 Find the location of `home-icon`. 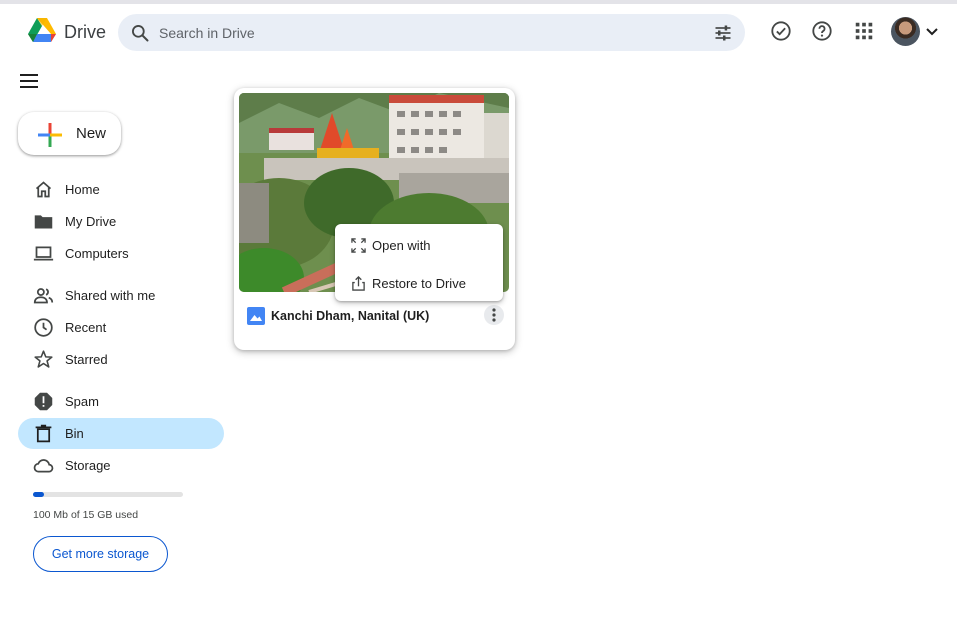

home-icon is located at coordinates (43, 189).